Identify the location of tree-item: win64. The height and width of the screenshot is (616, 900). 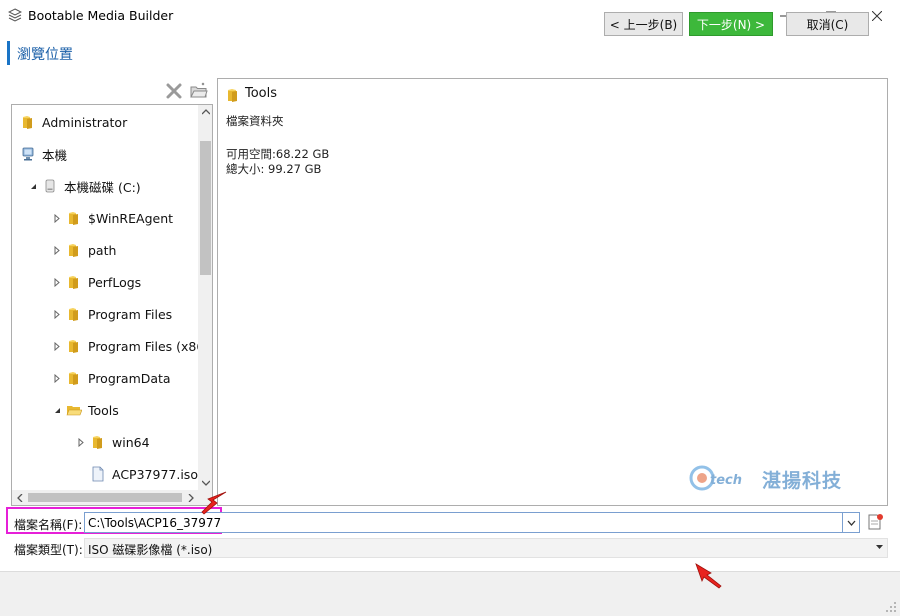
(81, 442).